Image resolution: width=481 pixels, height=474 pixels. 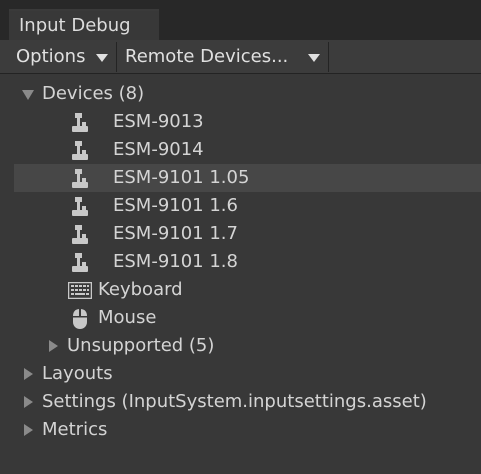 What do you see at coordinates (244, 150) in the screenshot?
I see `tree-item-device: ESM-9014` at bounding box center [244, 150].